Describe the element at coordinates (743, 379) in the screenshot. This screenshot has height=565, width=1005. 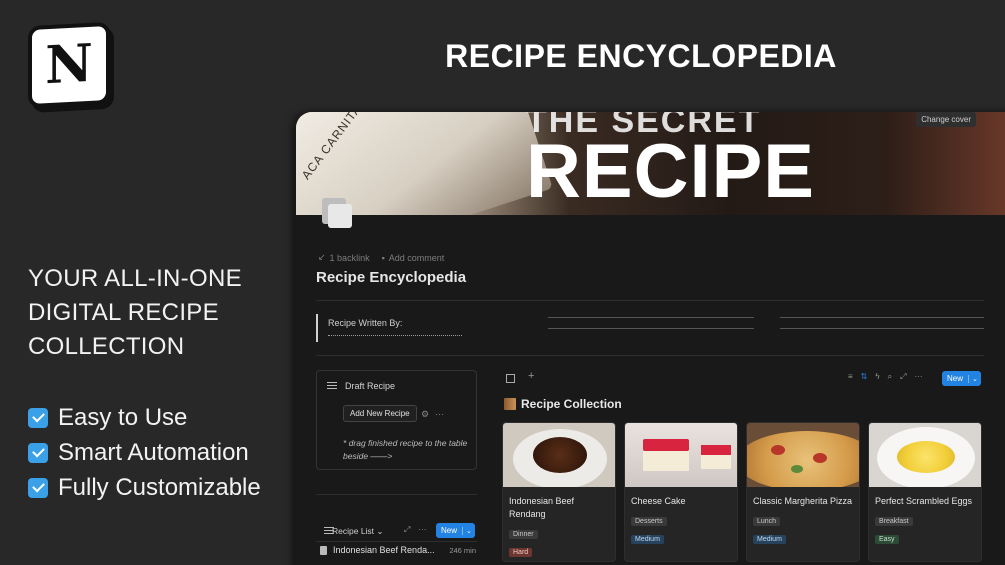
I see `gallery-toolbar: + ≡ ⇅ ϟ ⌕ ⤢ ··· New ⌄` at that location.